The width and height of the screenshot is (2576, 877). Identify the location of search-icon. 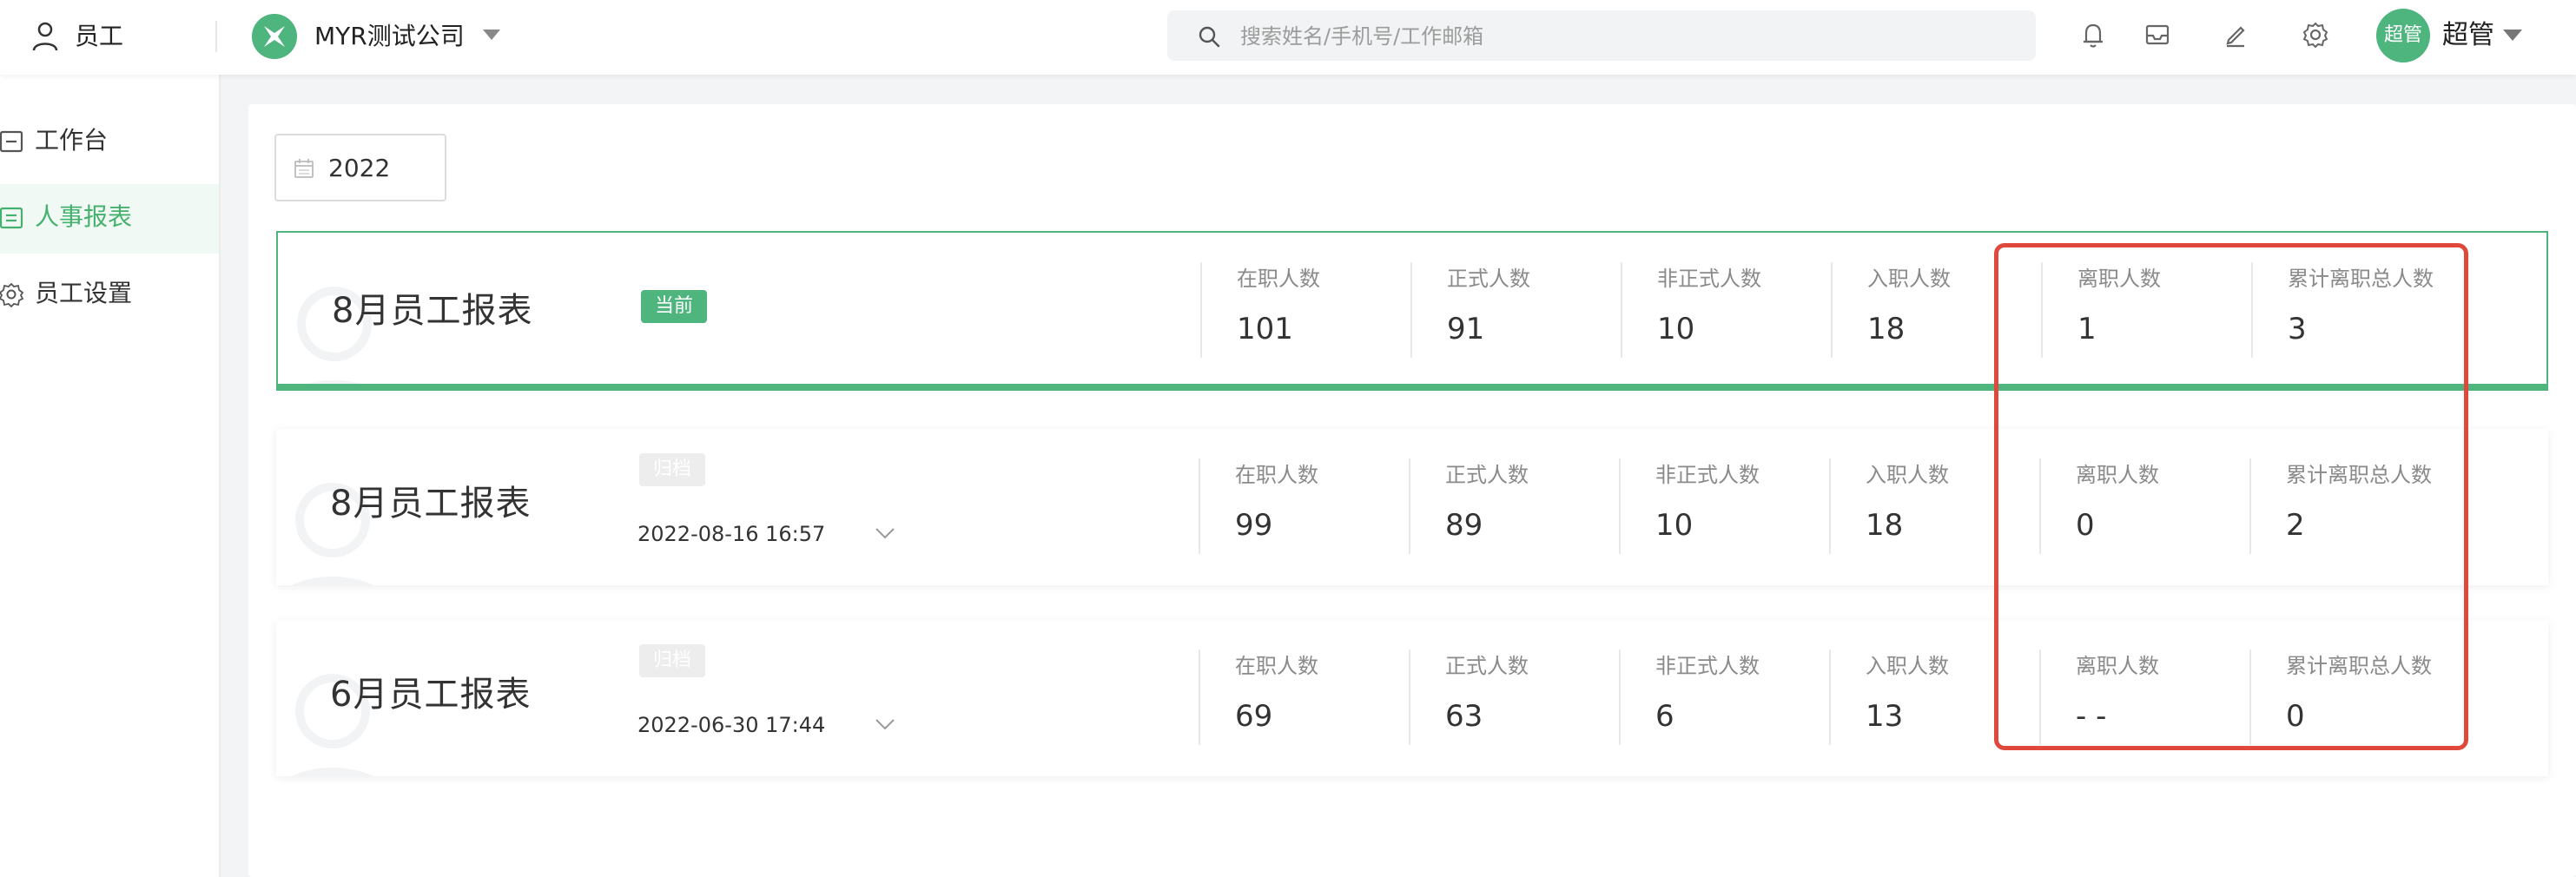
(1209, 37).